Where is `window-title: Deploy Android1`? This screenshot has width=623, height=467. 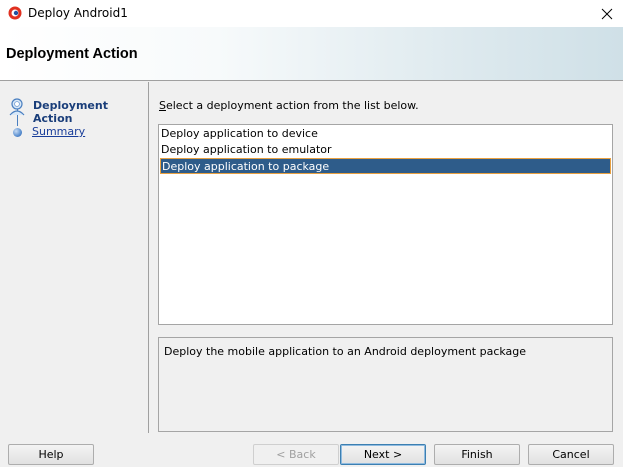
window-title: Deploy Android1 is located at coordinates (78, 13).